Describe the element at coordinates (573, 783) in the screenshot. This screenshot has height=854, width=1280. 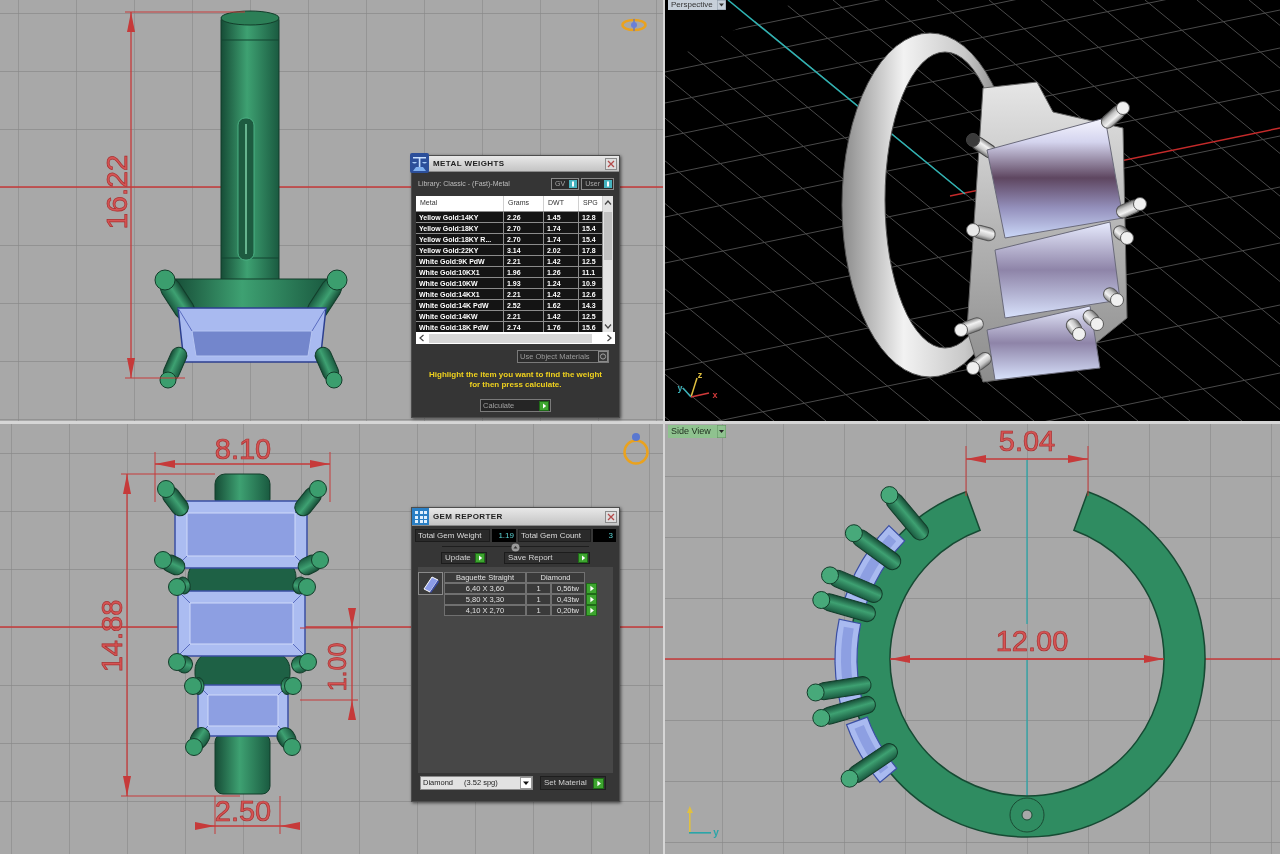
I see `set-material-button: Set Material` at that location.